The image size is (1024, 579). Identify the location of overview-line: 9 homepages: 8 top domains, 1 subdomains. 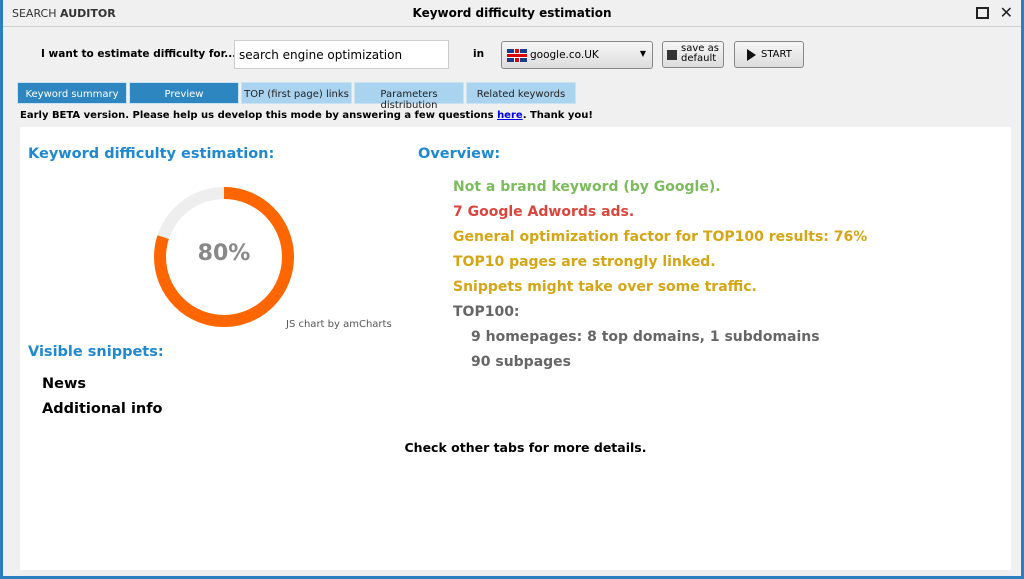
(645, 337).